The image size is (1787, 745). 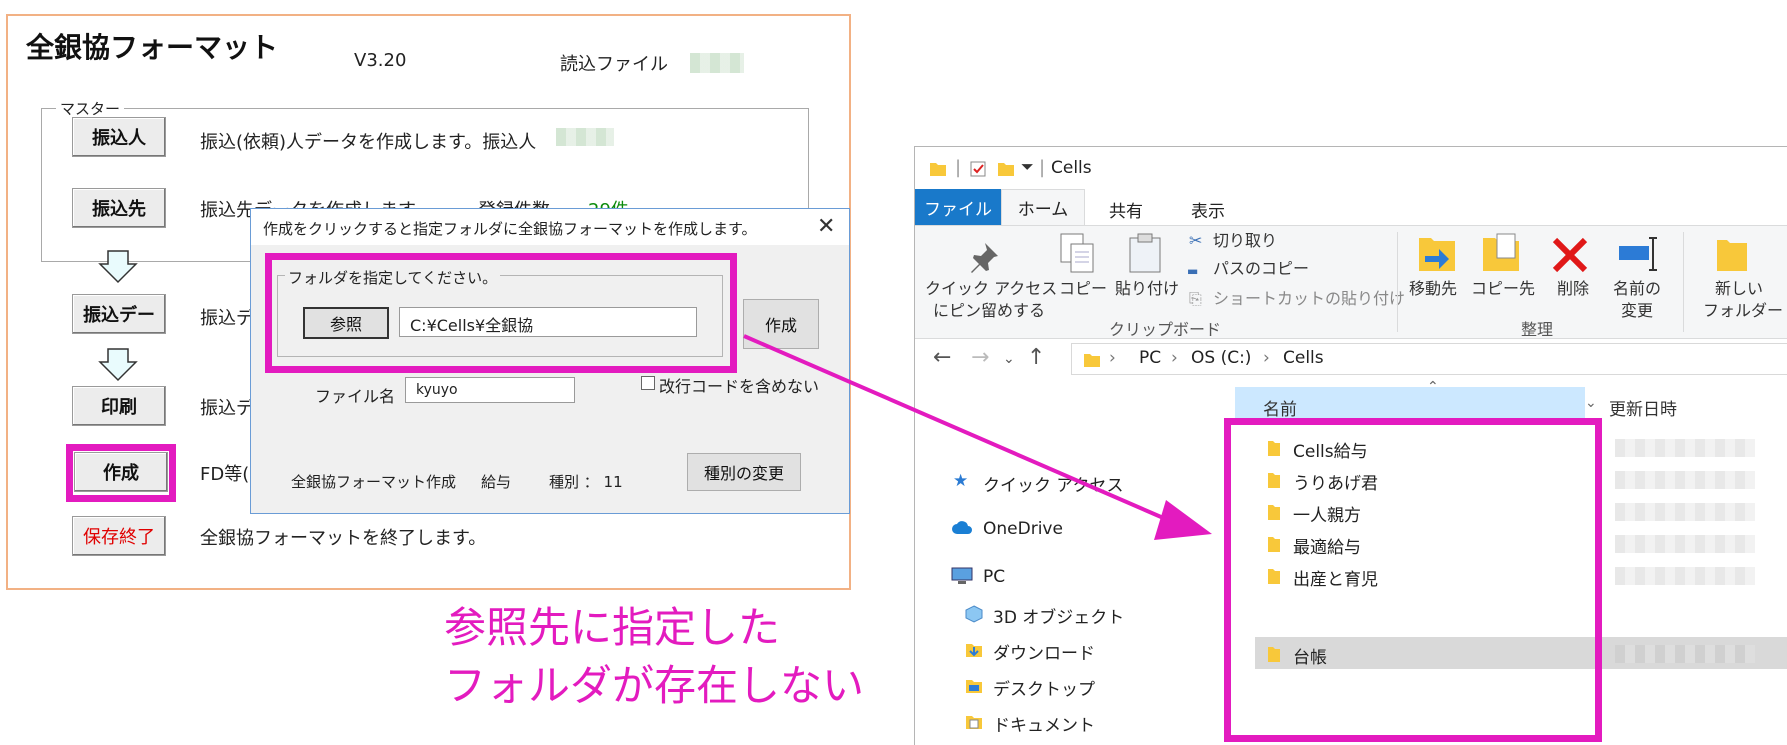 What do you see at coordinates (991, 289) in the screenshot?
I see `pin-label-1: クイック アクセス` at bounding box center [991, 289].